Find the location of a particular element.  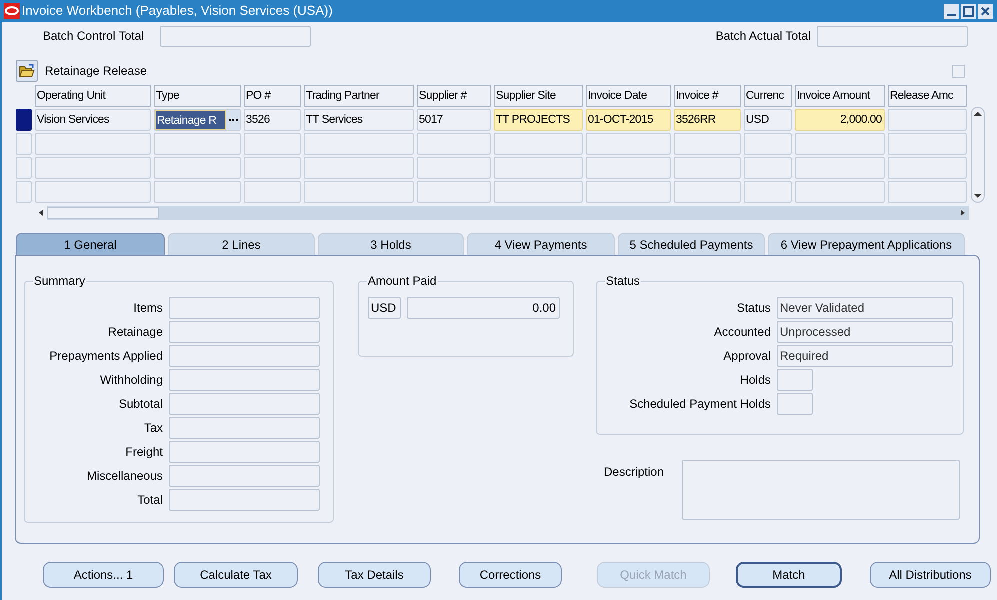

action-button: Tax Details is located at coordinates (374, 575).